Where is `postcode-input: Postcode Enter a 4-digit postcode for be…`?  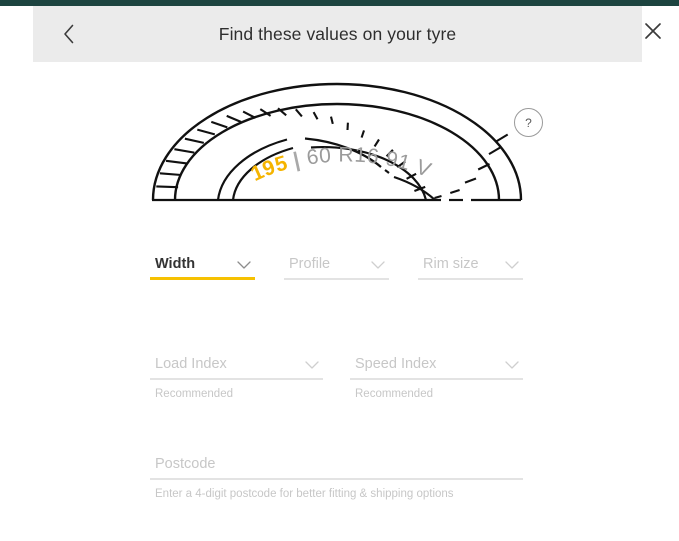 postcode-input: Postcode Enter a 4-digit postcode for be… is located at coordinates (336, 476).